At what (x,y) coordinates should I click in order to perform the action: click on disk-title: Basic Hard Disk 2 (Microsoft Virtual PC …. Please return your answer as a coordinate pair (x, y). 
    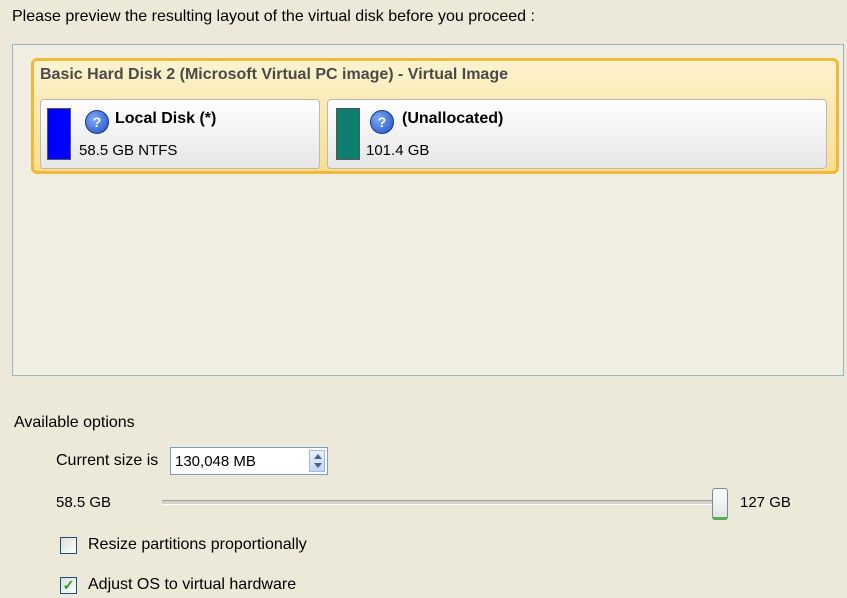
    Looking at the image, I should click on (274, 74).